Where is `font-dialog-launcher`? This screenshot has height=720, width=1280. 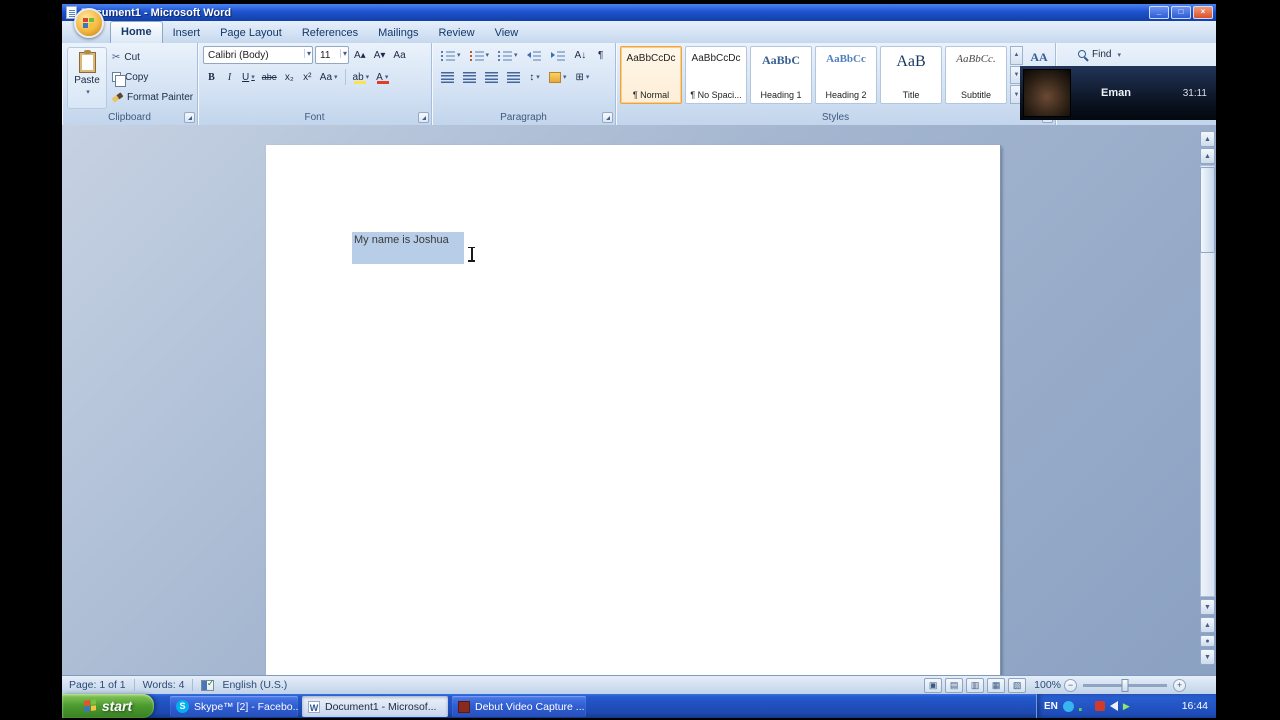
font-dialog-launcher is located at coordinates (423, 117).